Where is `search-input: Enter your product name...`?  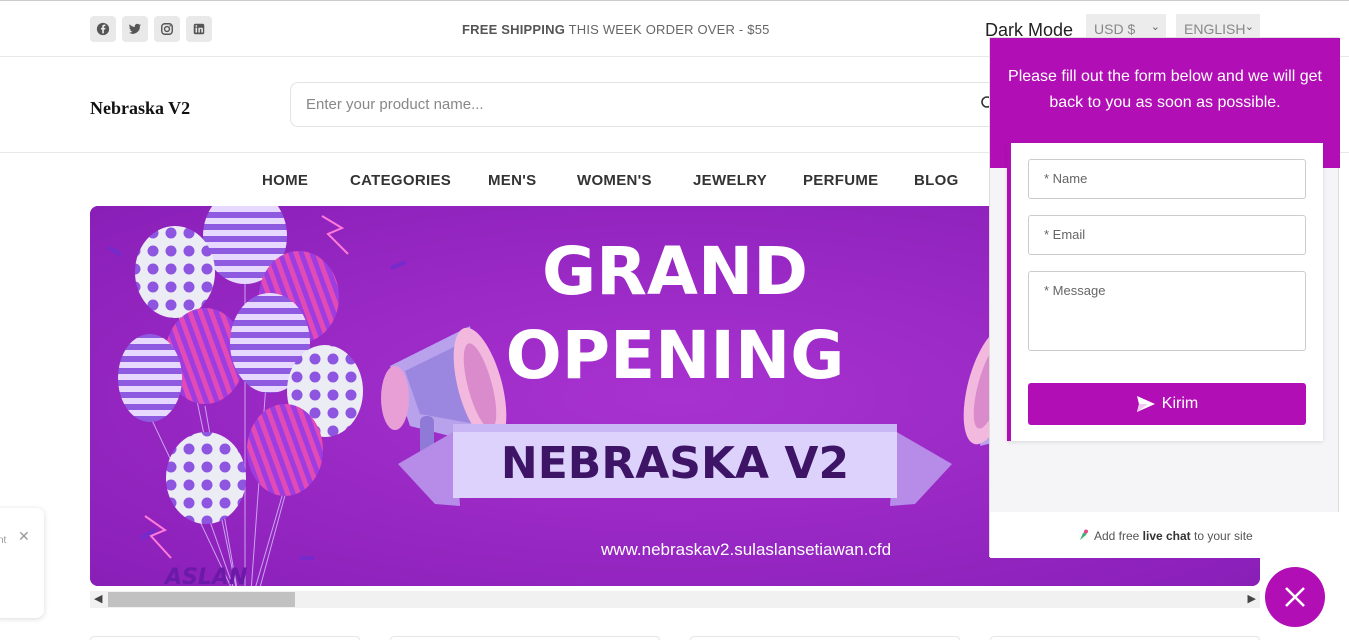 search-input: Enter your product name... is located at coordinates (650, 104).